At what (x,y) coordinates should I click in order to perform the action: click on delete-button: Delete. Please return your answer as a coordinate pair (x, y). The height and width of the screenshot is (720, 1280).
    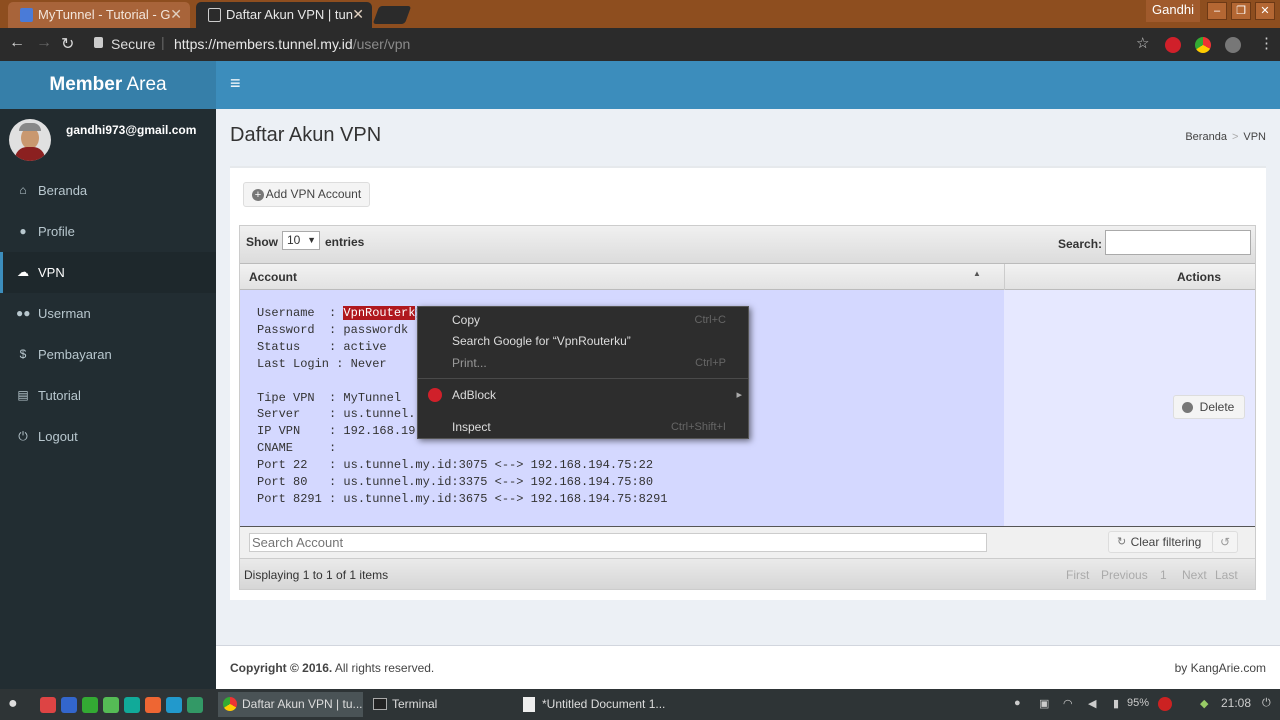
    Looking at the image, I should click on (1209, 407).